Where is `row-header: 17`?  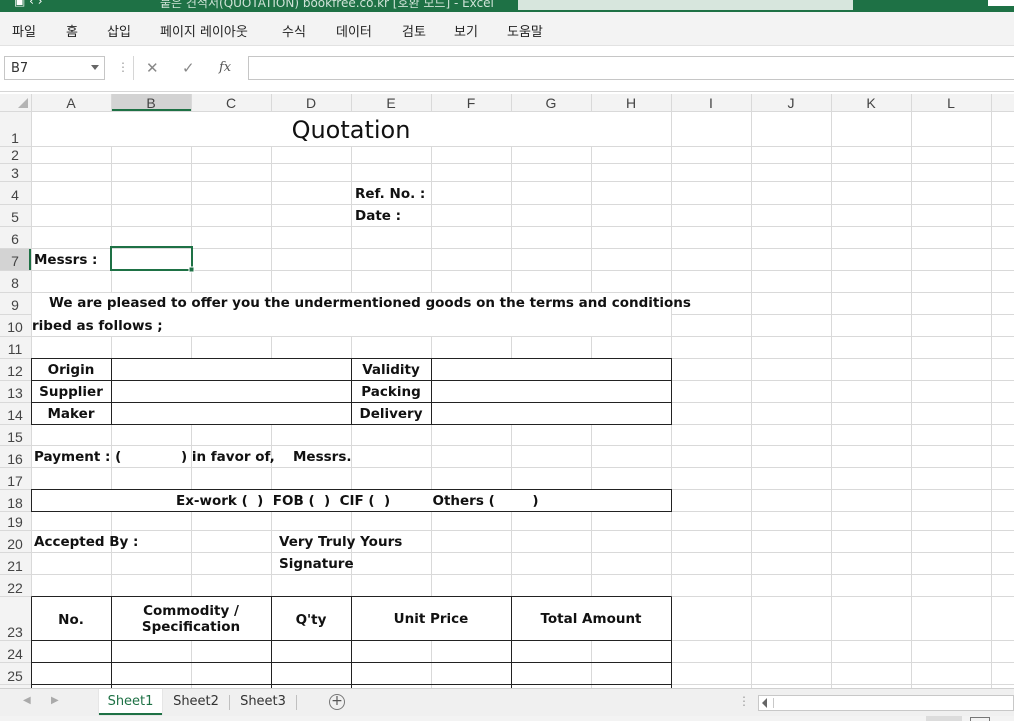
row-header: 17 is located at coordinates (15, 481).